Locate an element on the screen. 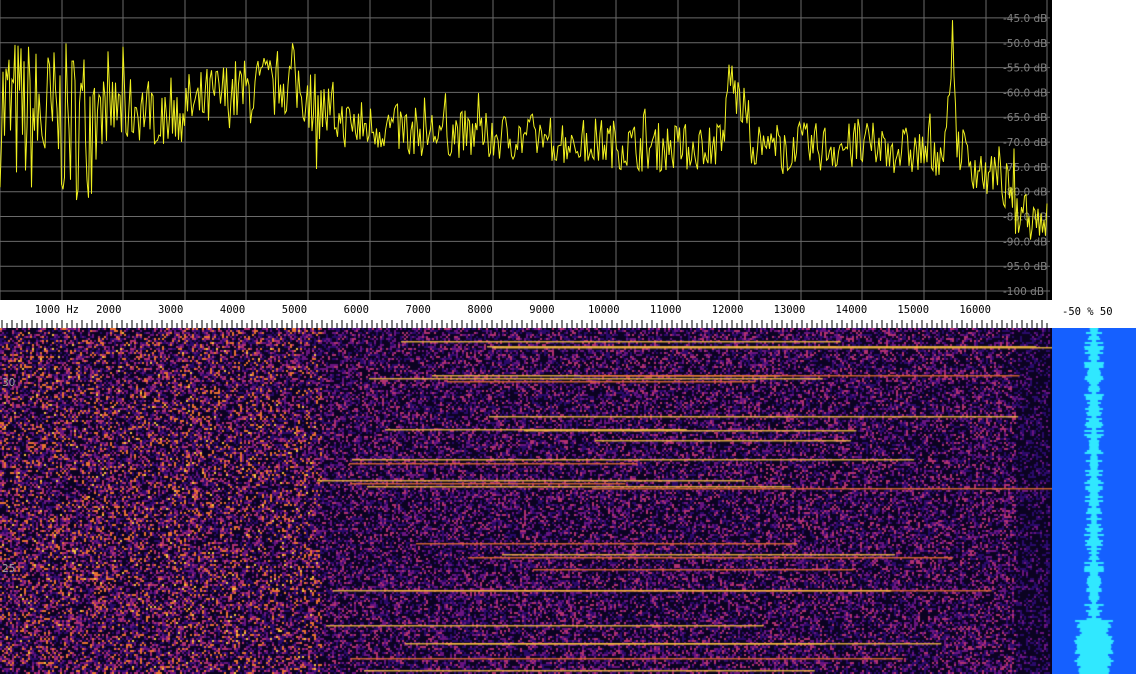 The height and width of the screenshot is (674, 1136). y-tick-label: -75.0 dB is located at coordinates (1025, 168).